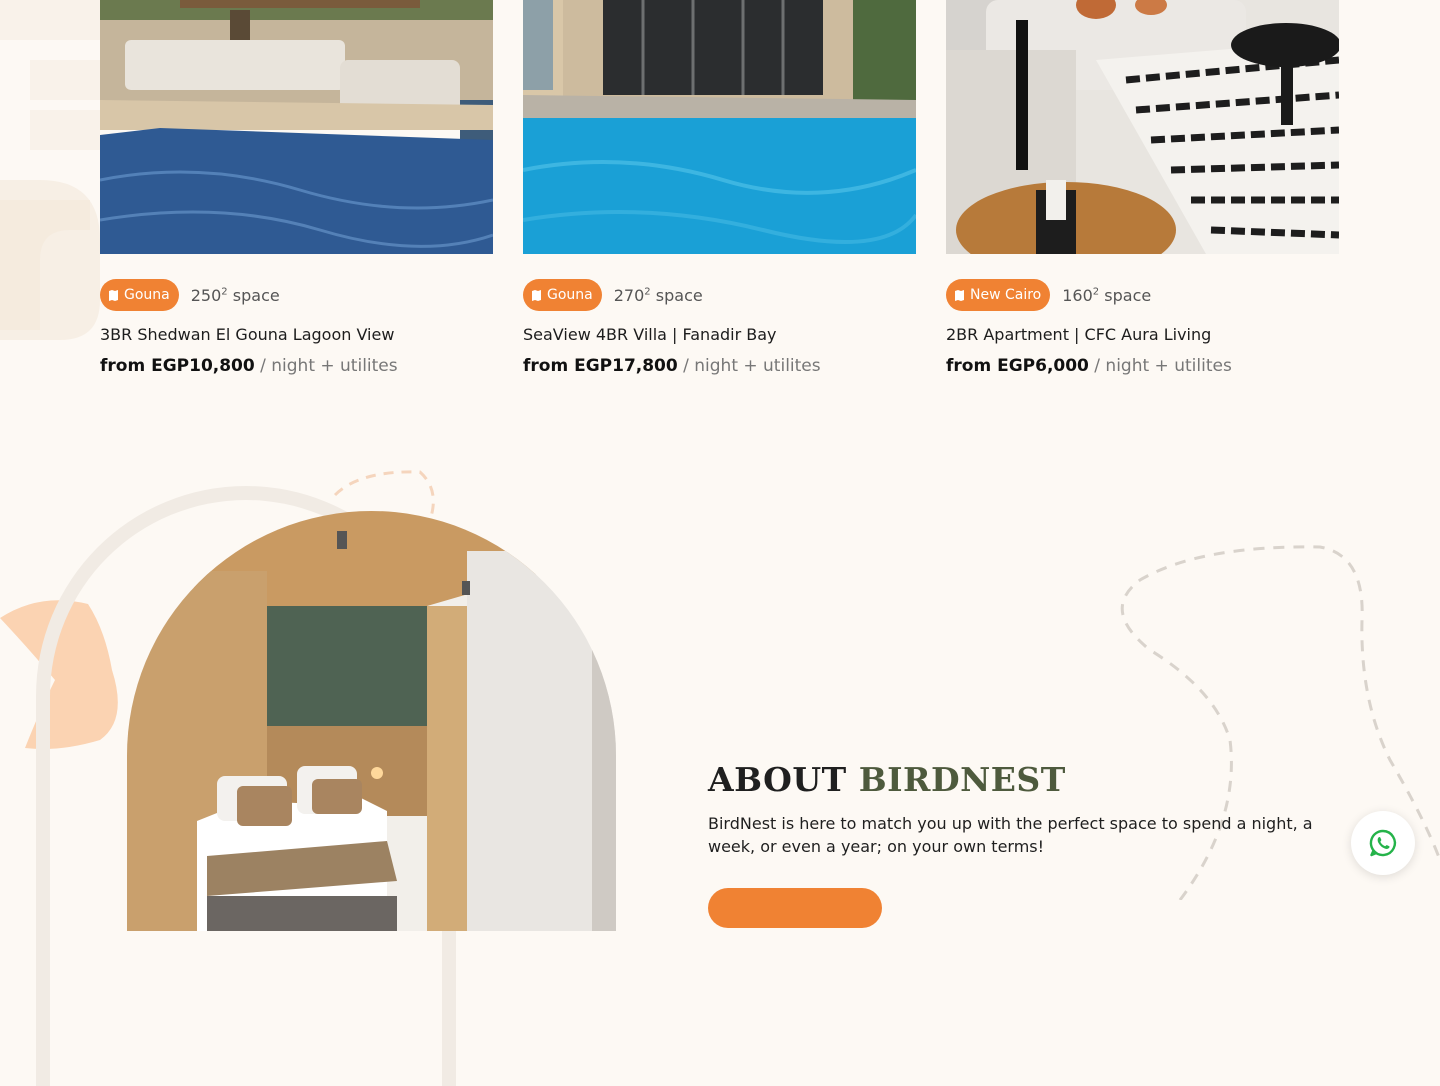 The width and height of the screenshot is (1440, 1086). Describe the element at coordinates (249, 366) in the screenshot. I see `listing-price: from EGP10,800 / night + utilites` at that location.